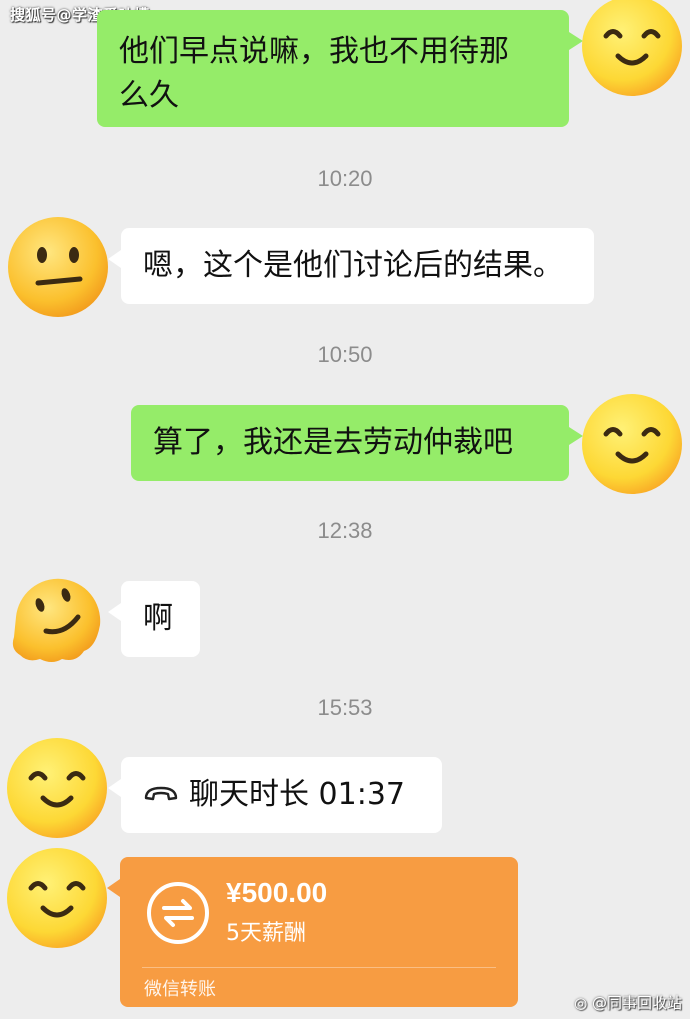  I want to click on message-bubble-received: 嗯，这个是他们讨论后的结果。, so click(351, 266).